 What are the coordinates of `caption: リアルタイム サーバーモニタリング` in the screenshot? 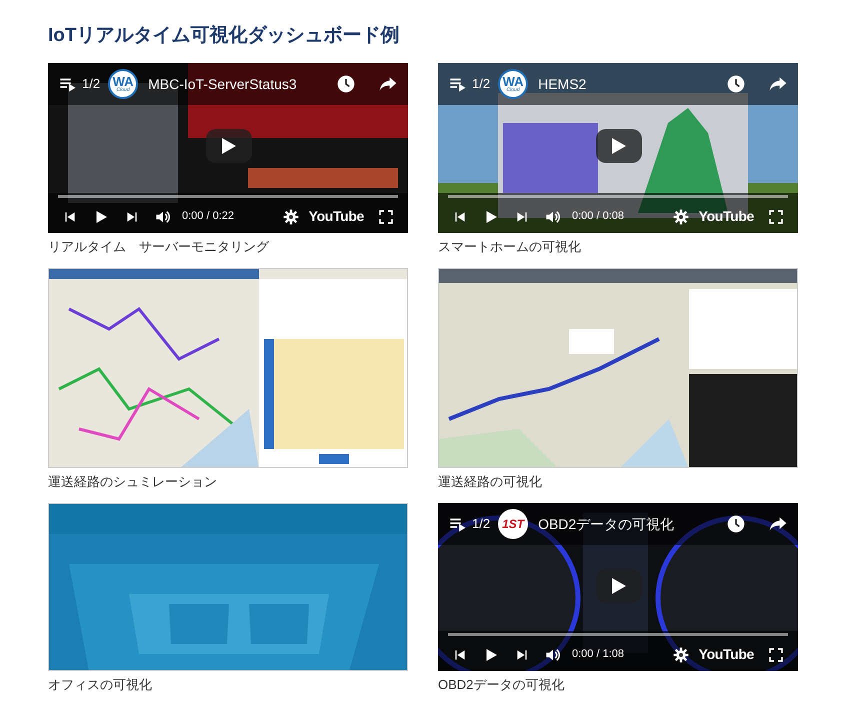 It's located at (159, 247).